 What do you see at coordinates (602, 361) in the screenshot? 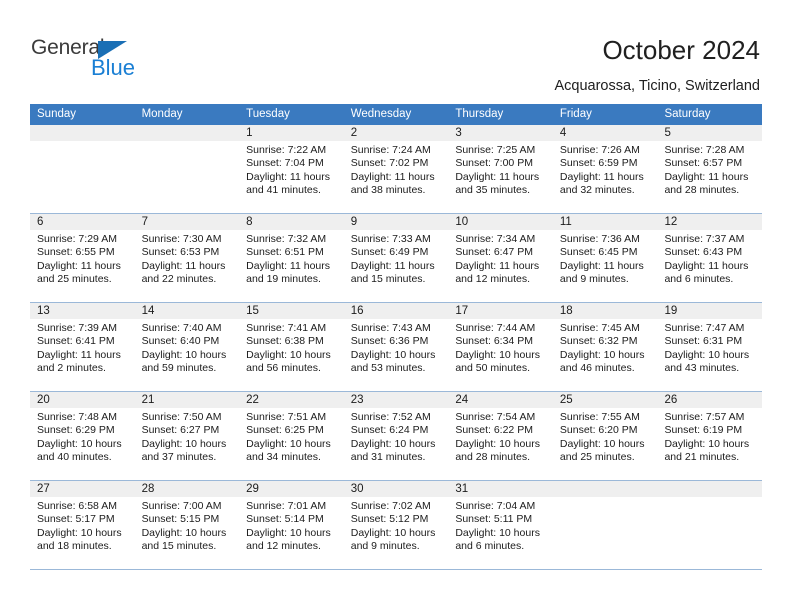
I see `daylight-text: Daylight: 10 hours and 46 minutes.` at bounding box center [602, 361].